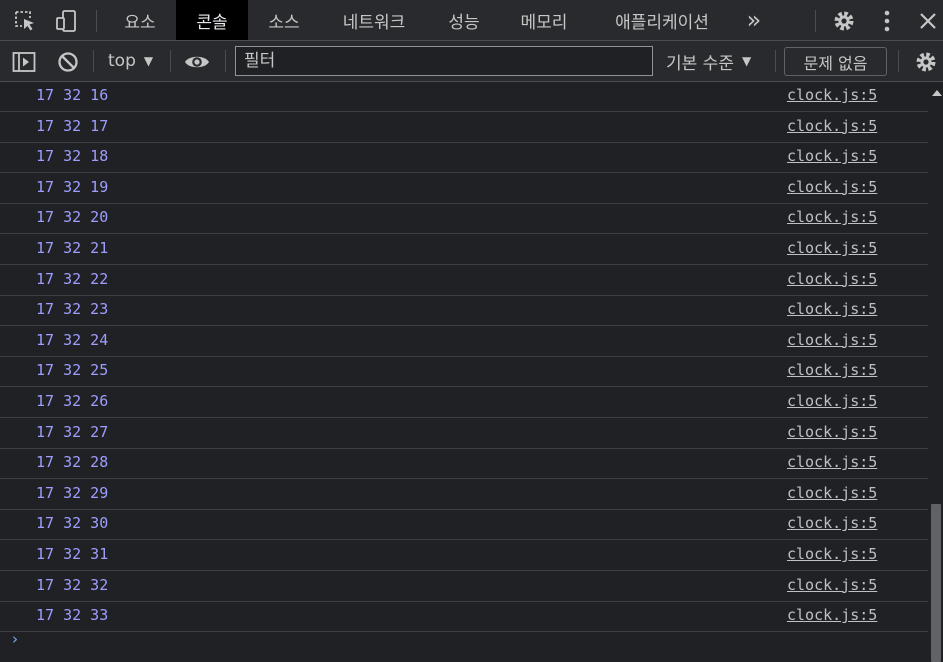  I want to click on console-message-text: 17 32 18, so click(72, 156).